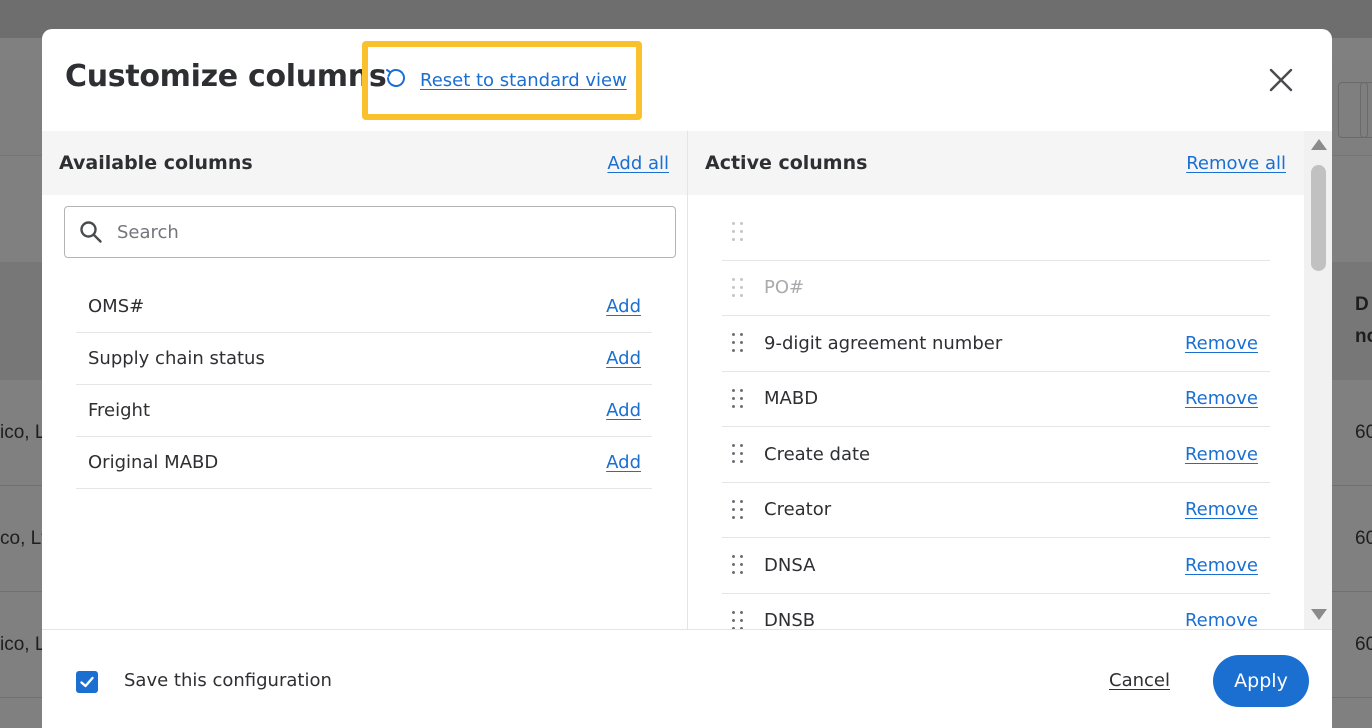 Image resolution: width=1372 pixels, height=728 pixels. What do you see at coordinates (817, 454) in the screenshot?
I see `active-column-name: Create date` at bounding box center [817, 454].